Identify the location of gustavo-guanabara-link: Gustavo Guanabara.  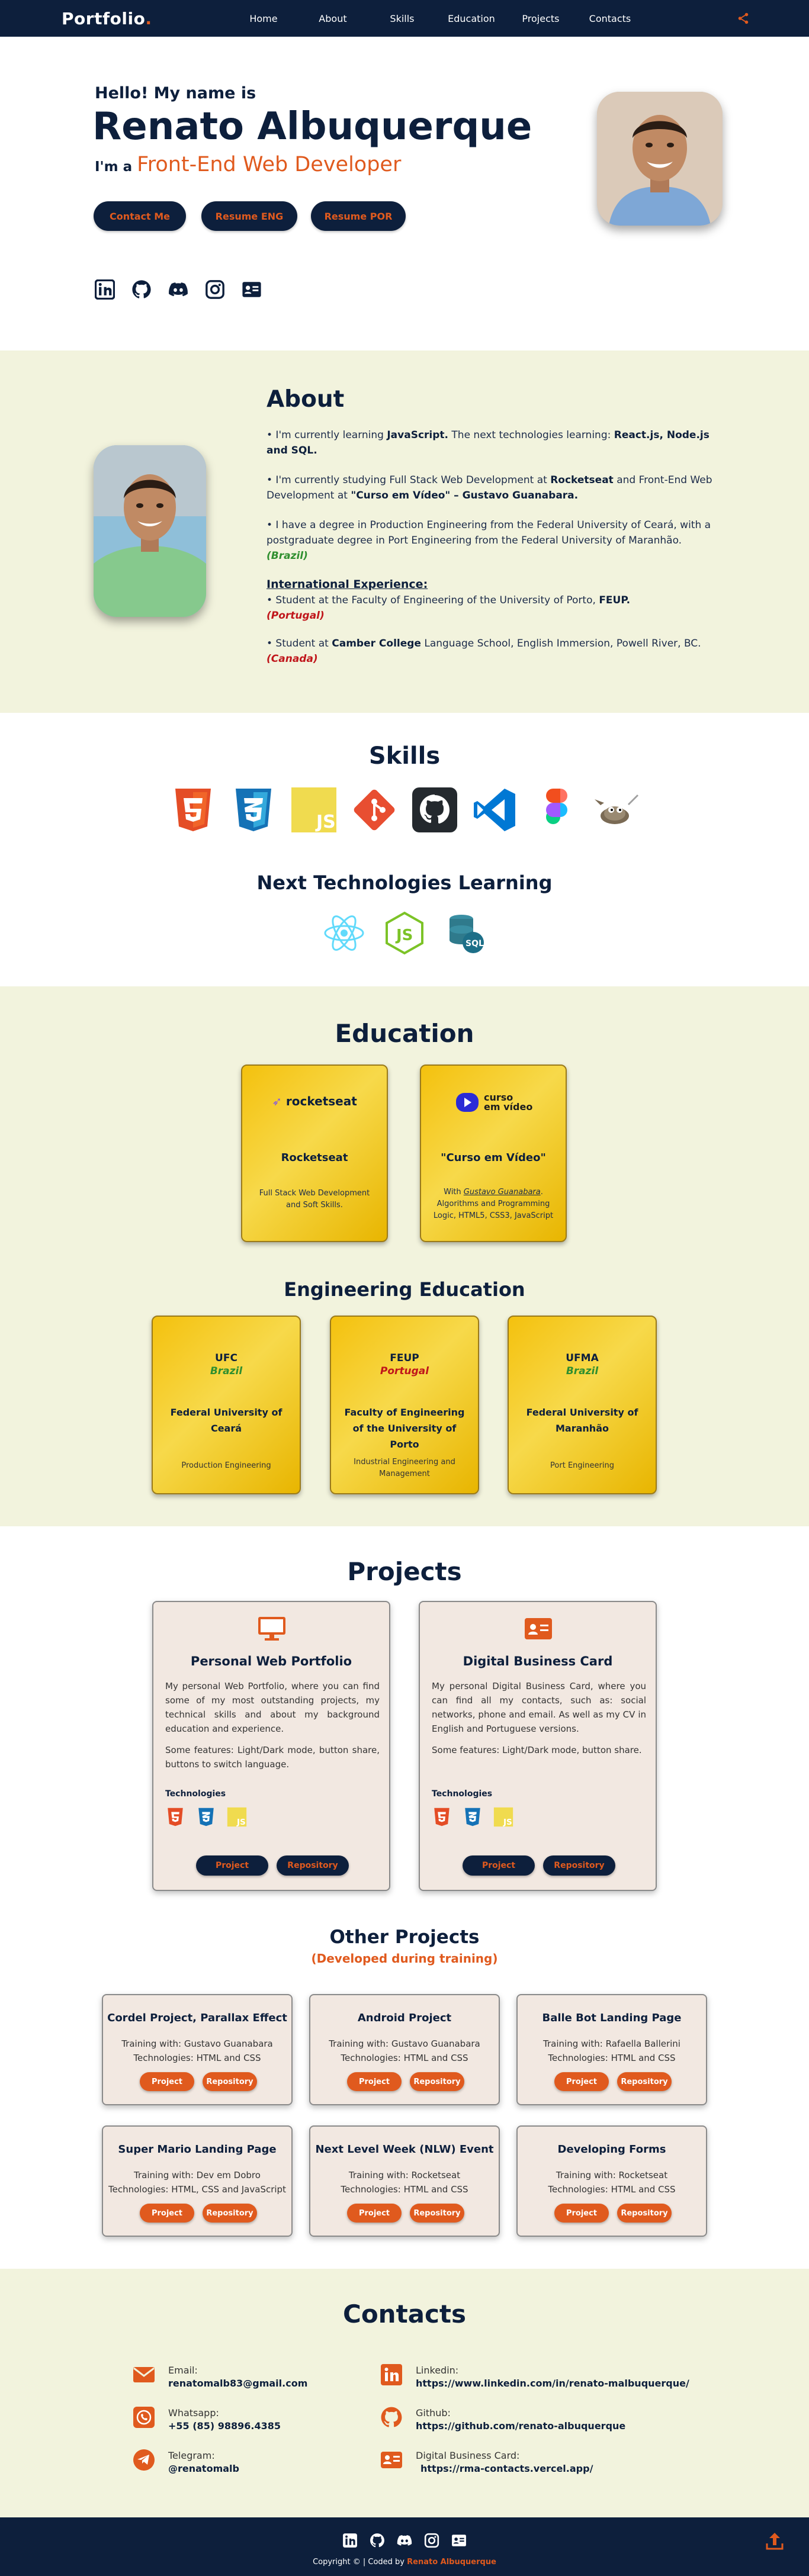
(503, 1192).